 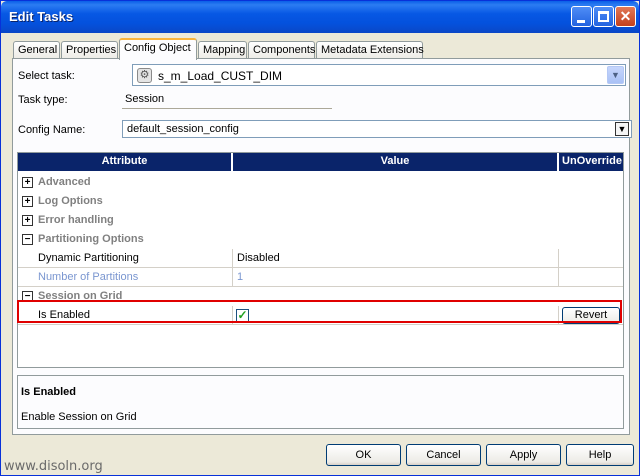 I want to click on close-icon: ✕, so click(x=625, y=16).